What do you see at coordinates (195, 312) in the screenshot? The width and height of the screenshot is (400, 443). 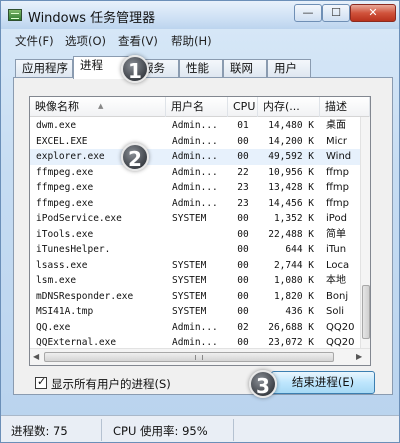 I see `process-row: MSI41A.tmp SYSTEM 00 436 K Soli` at bounding box center [195, 312].